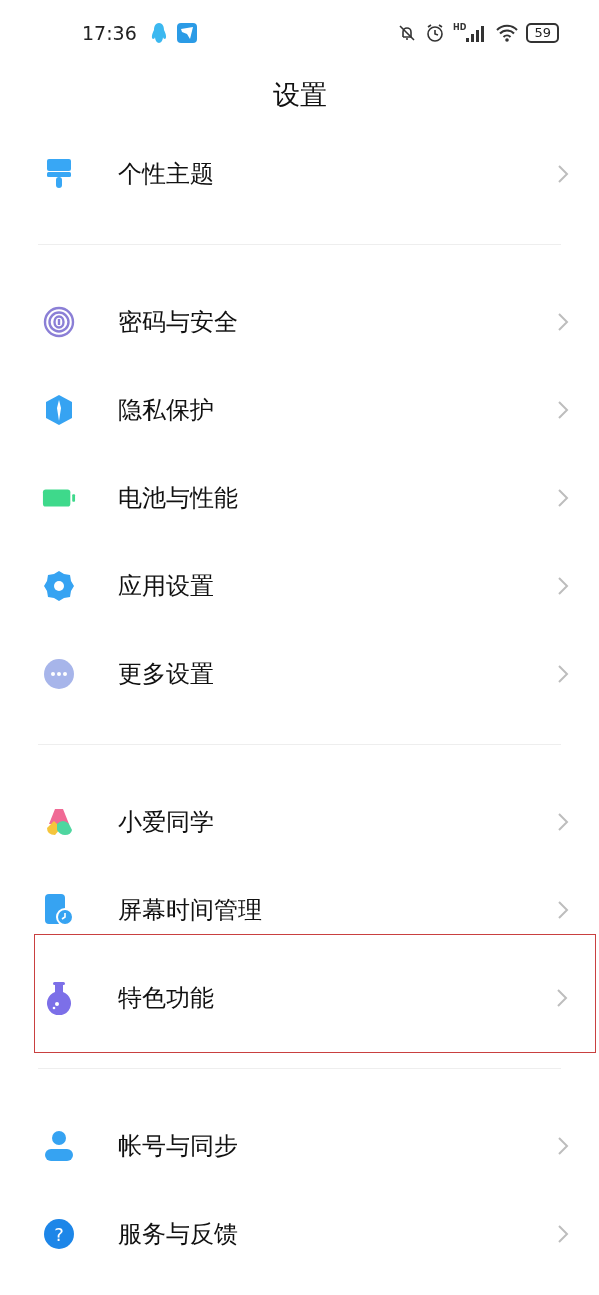  What do you see at coordinates (59, 1234) in the screenshot?
I see `help-icon: ?` at bounding box center [59, 1234].